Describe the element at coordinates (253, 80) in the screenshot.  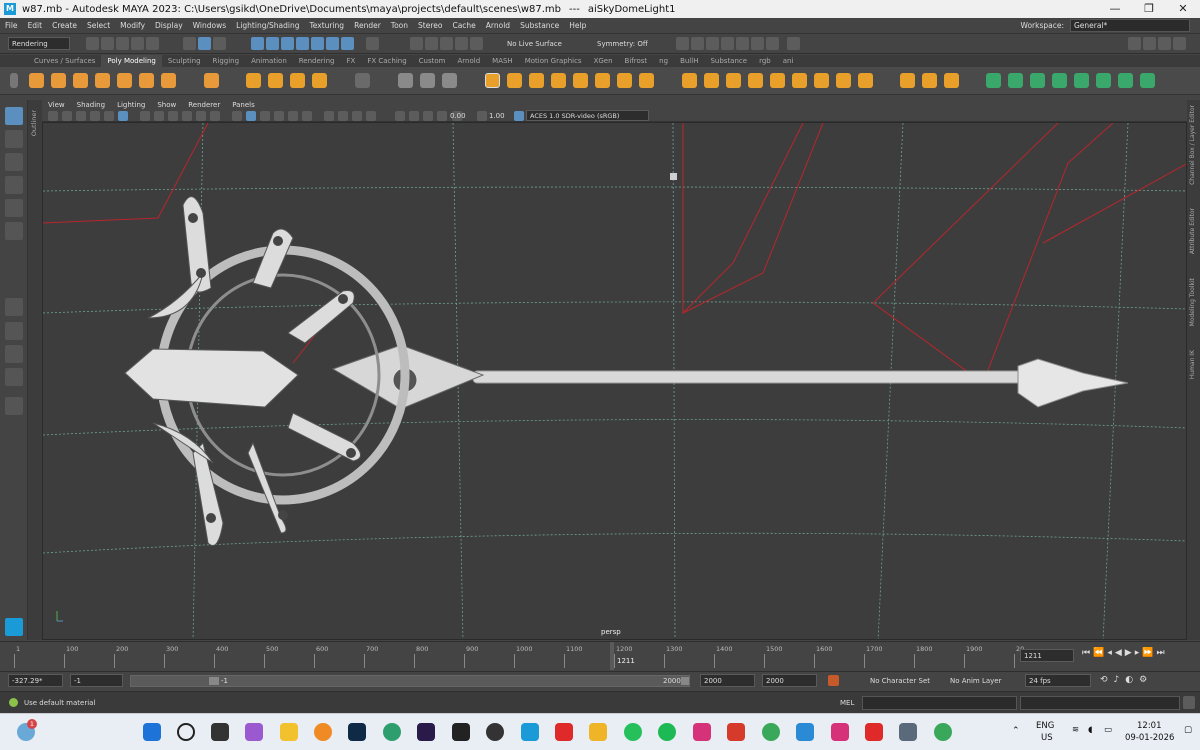
I see `sweep-mesh-icon` at that location.